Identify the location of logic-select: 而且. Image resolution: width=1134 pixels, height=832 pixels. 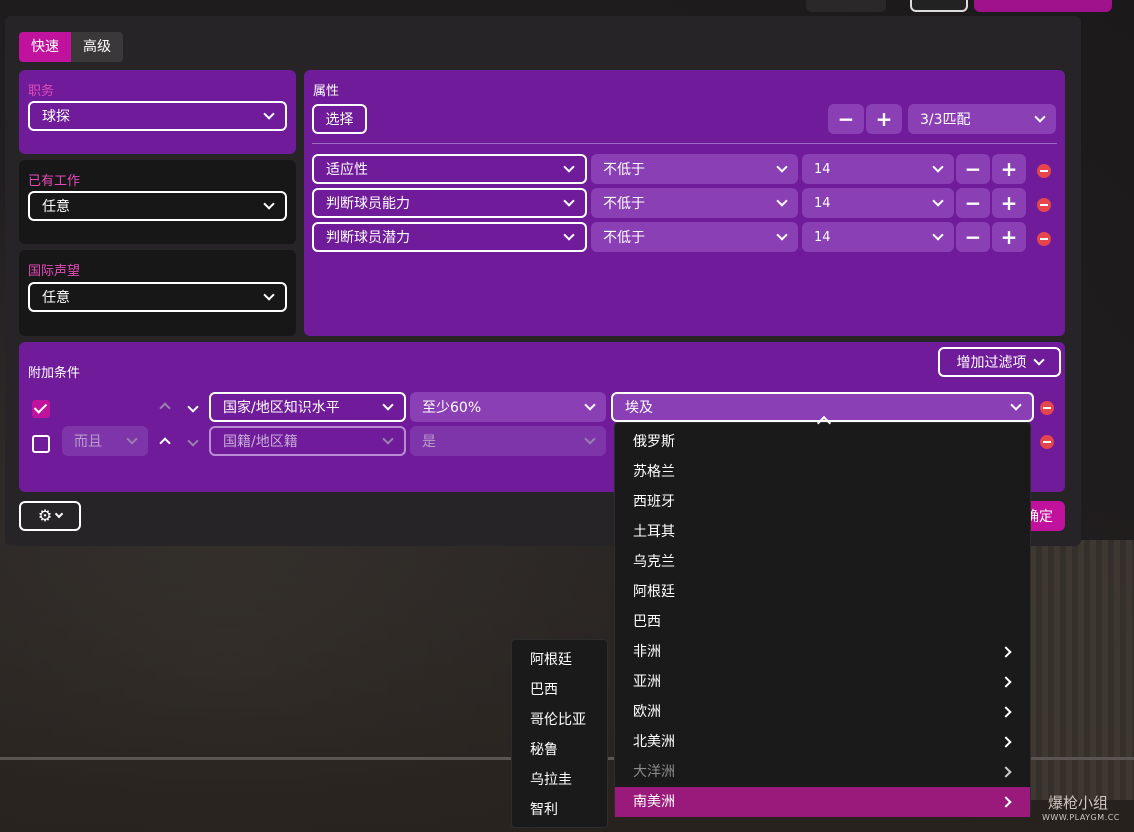
(105, 441).